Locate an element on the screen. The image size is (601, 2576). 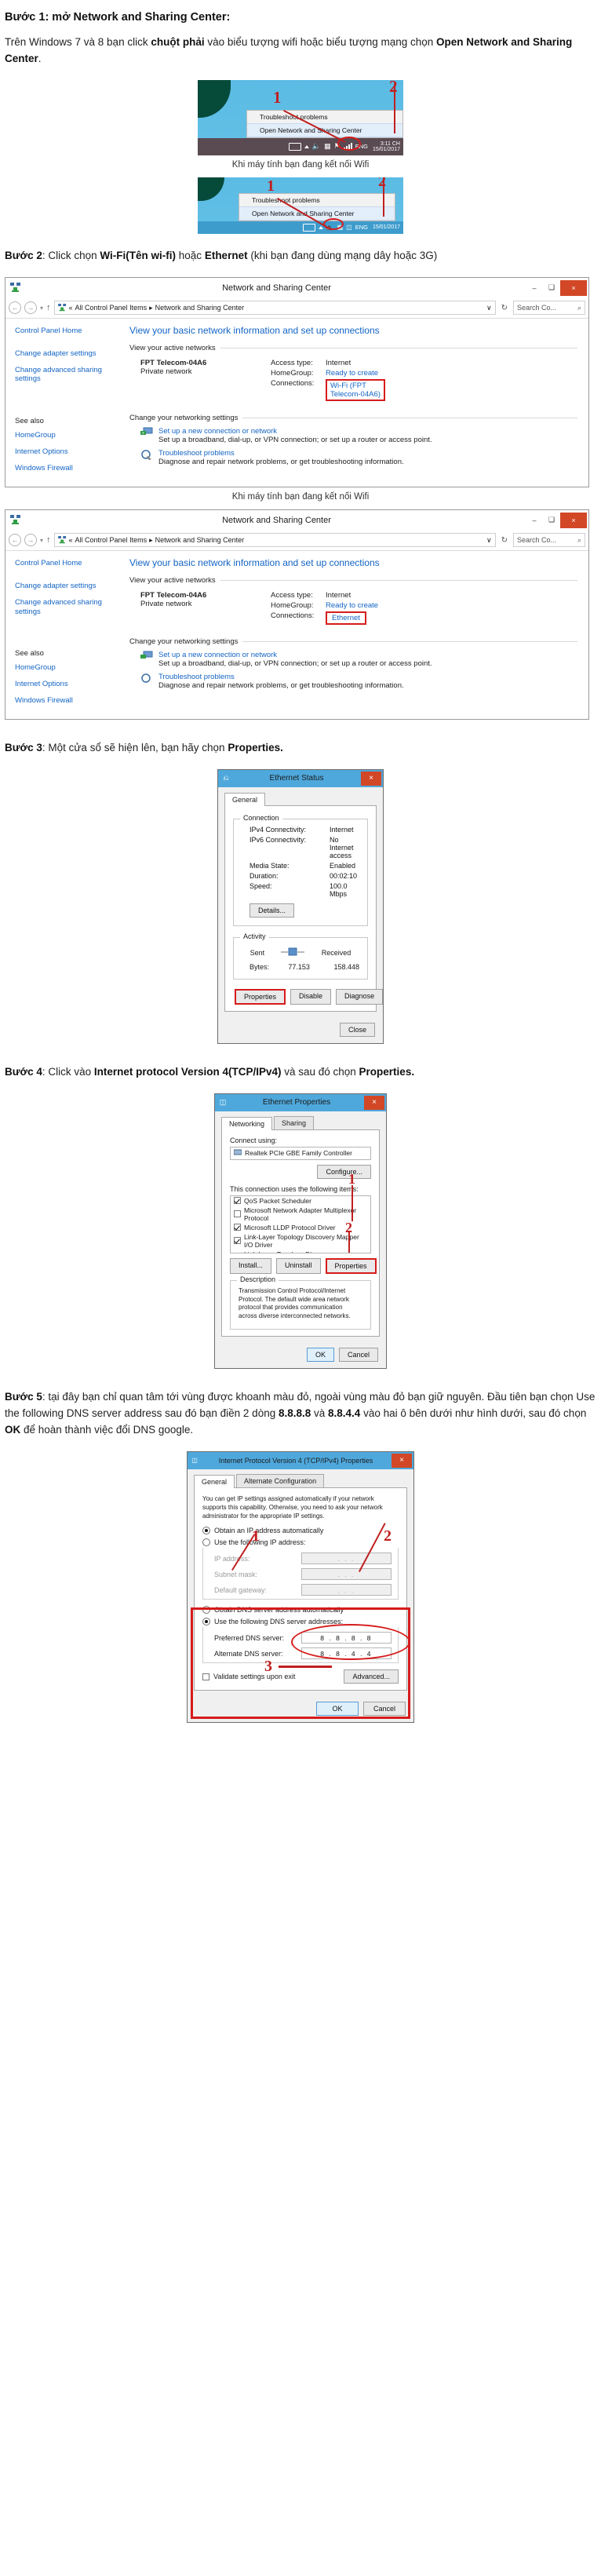
back-button-2: ← is located at coordinates (15, 540).